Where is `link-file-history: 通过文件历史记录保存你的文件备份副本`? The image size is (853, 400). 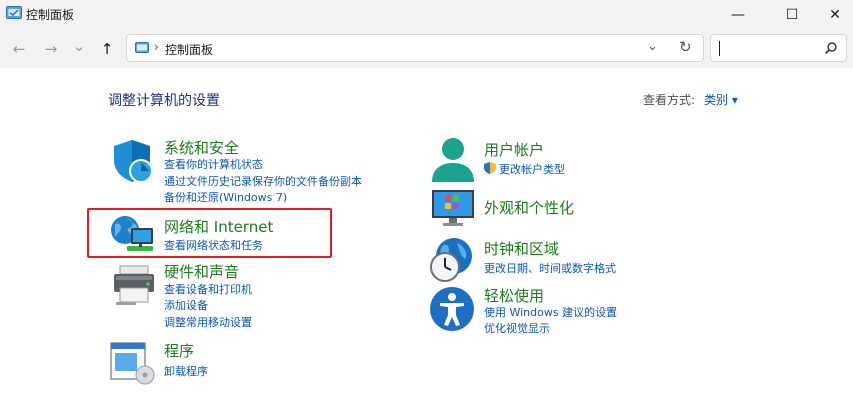 link-file-history: 通过文件历史记录保存你的文件备份副本 is located at coordinates (263, 181).